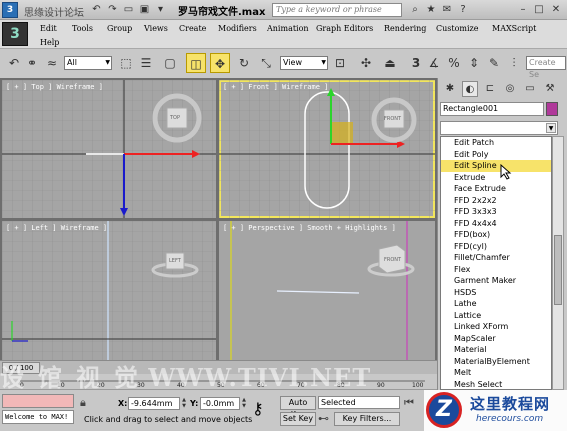  What do you see at coordinates (244, 403) in the screenshot?
I see `y-spinner-icon: ▲ ▼` at bounding box center [244, 403].